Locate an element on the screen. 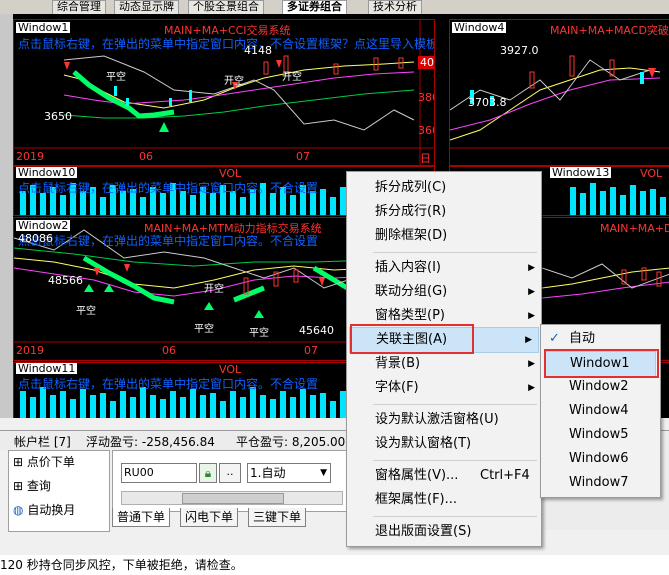 The width and height of the screenshot is (669, 575). nav-item-price-order: ⊞ 点价下单 is located at coordinates (44, 462).